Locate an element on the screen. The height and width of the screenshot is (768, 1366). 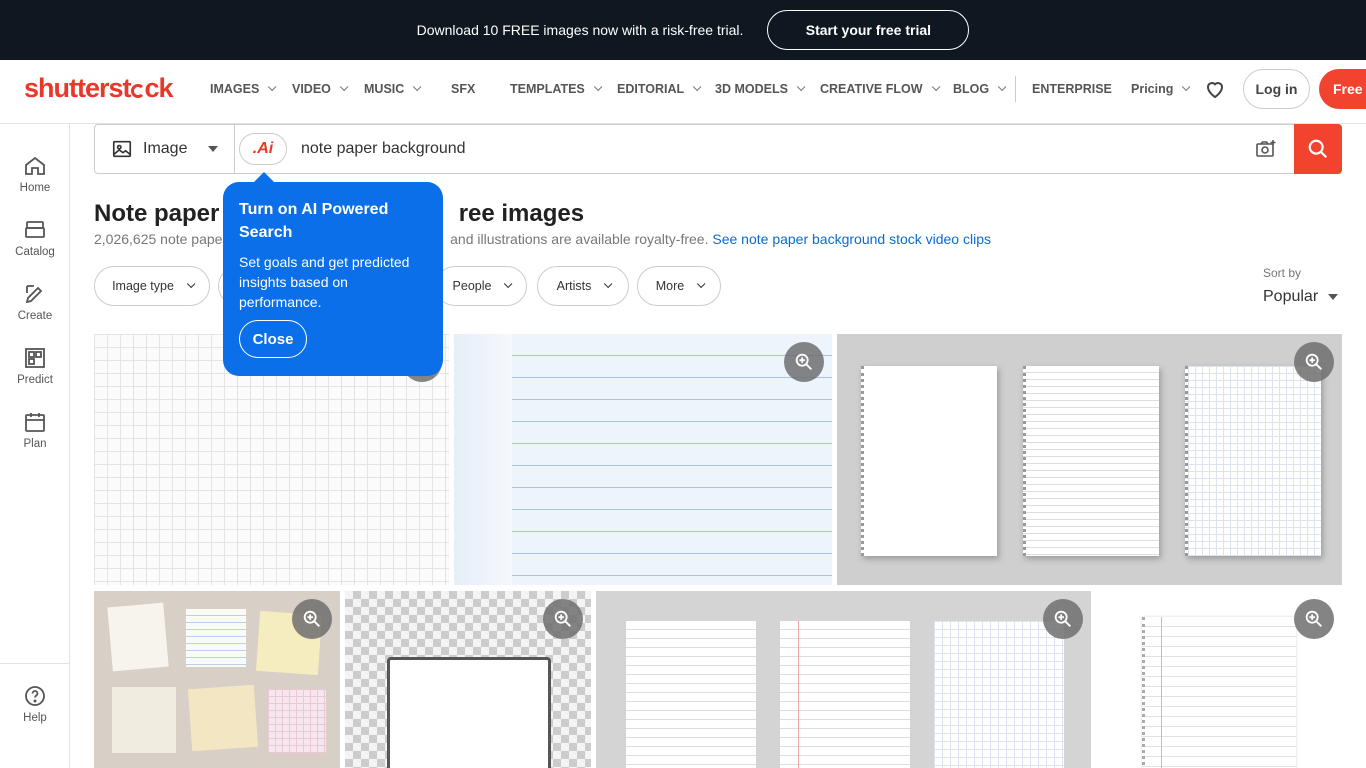
sheet-grid is located at coordinates (999, 694).